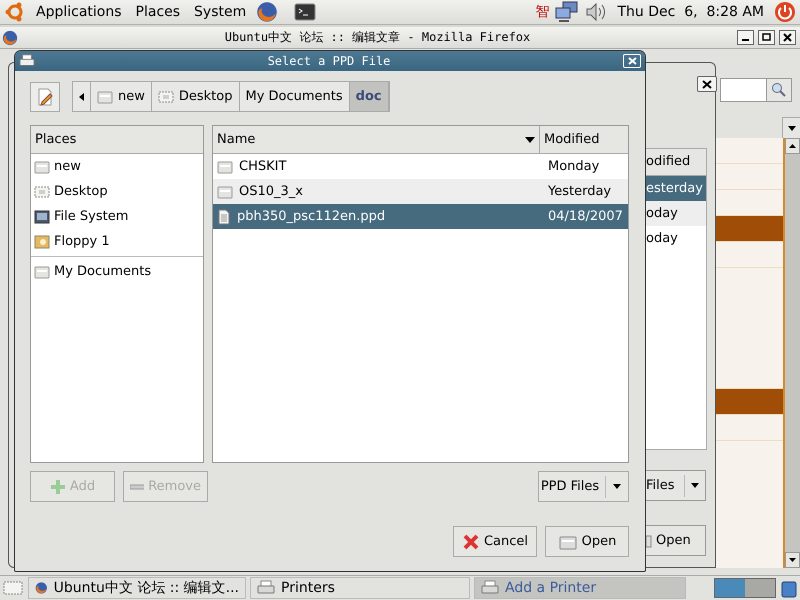 Image resolution: width=800 pixels, height=600 pixels. Describe the element at coordinates (45, 97) in the screenshot. I see `edit-location-button` at that location.